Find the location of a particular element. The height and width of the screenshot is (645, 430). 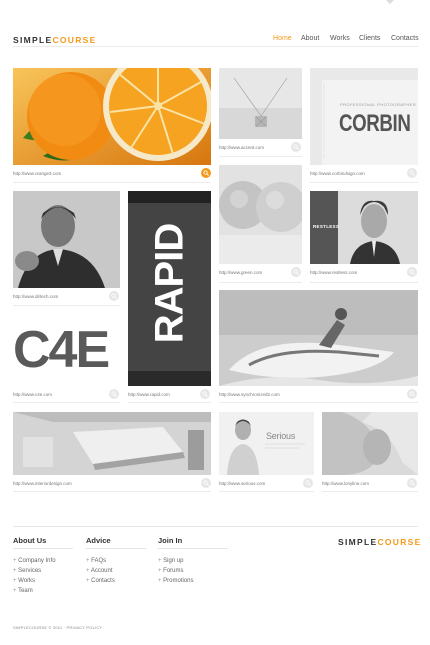

nav-home: Home is located at coordinates (282, 38).